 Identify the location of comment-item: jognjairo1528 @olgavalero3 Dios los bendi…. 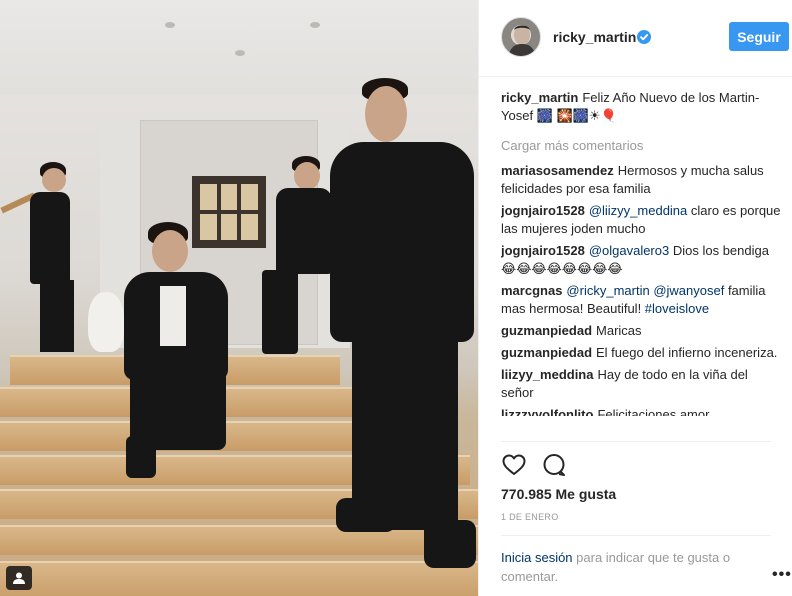
(641, 260).